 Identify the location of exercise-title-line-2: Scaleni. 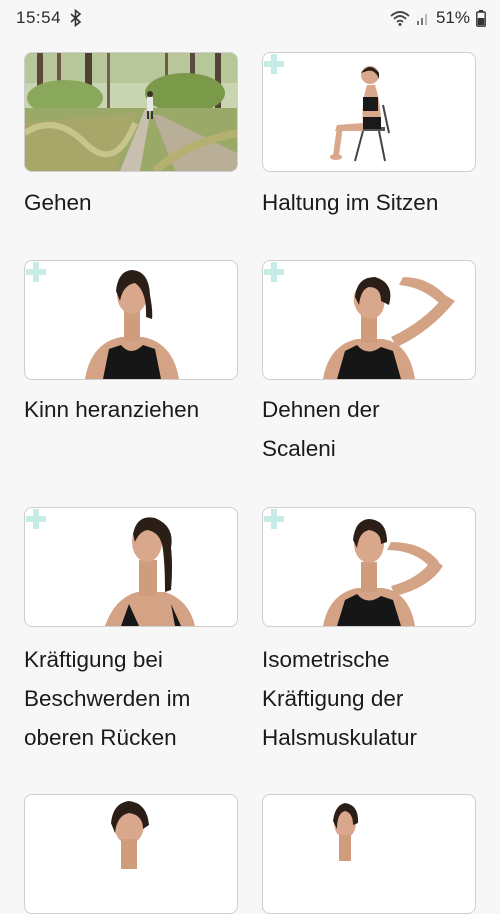
(299, 448).